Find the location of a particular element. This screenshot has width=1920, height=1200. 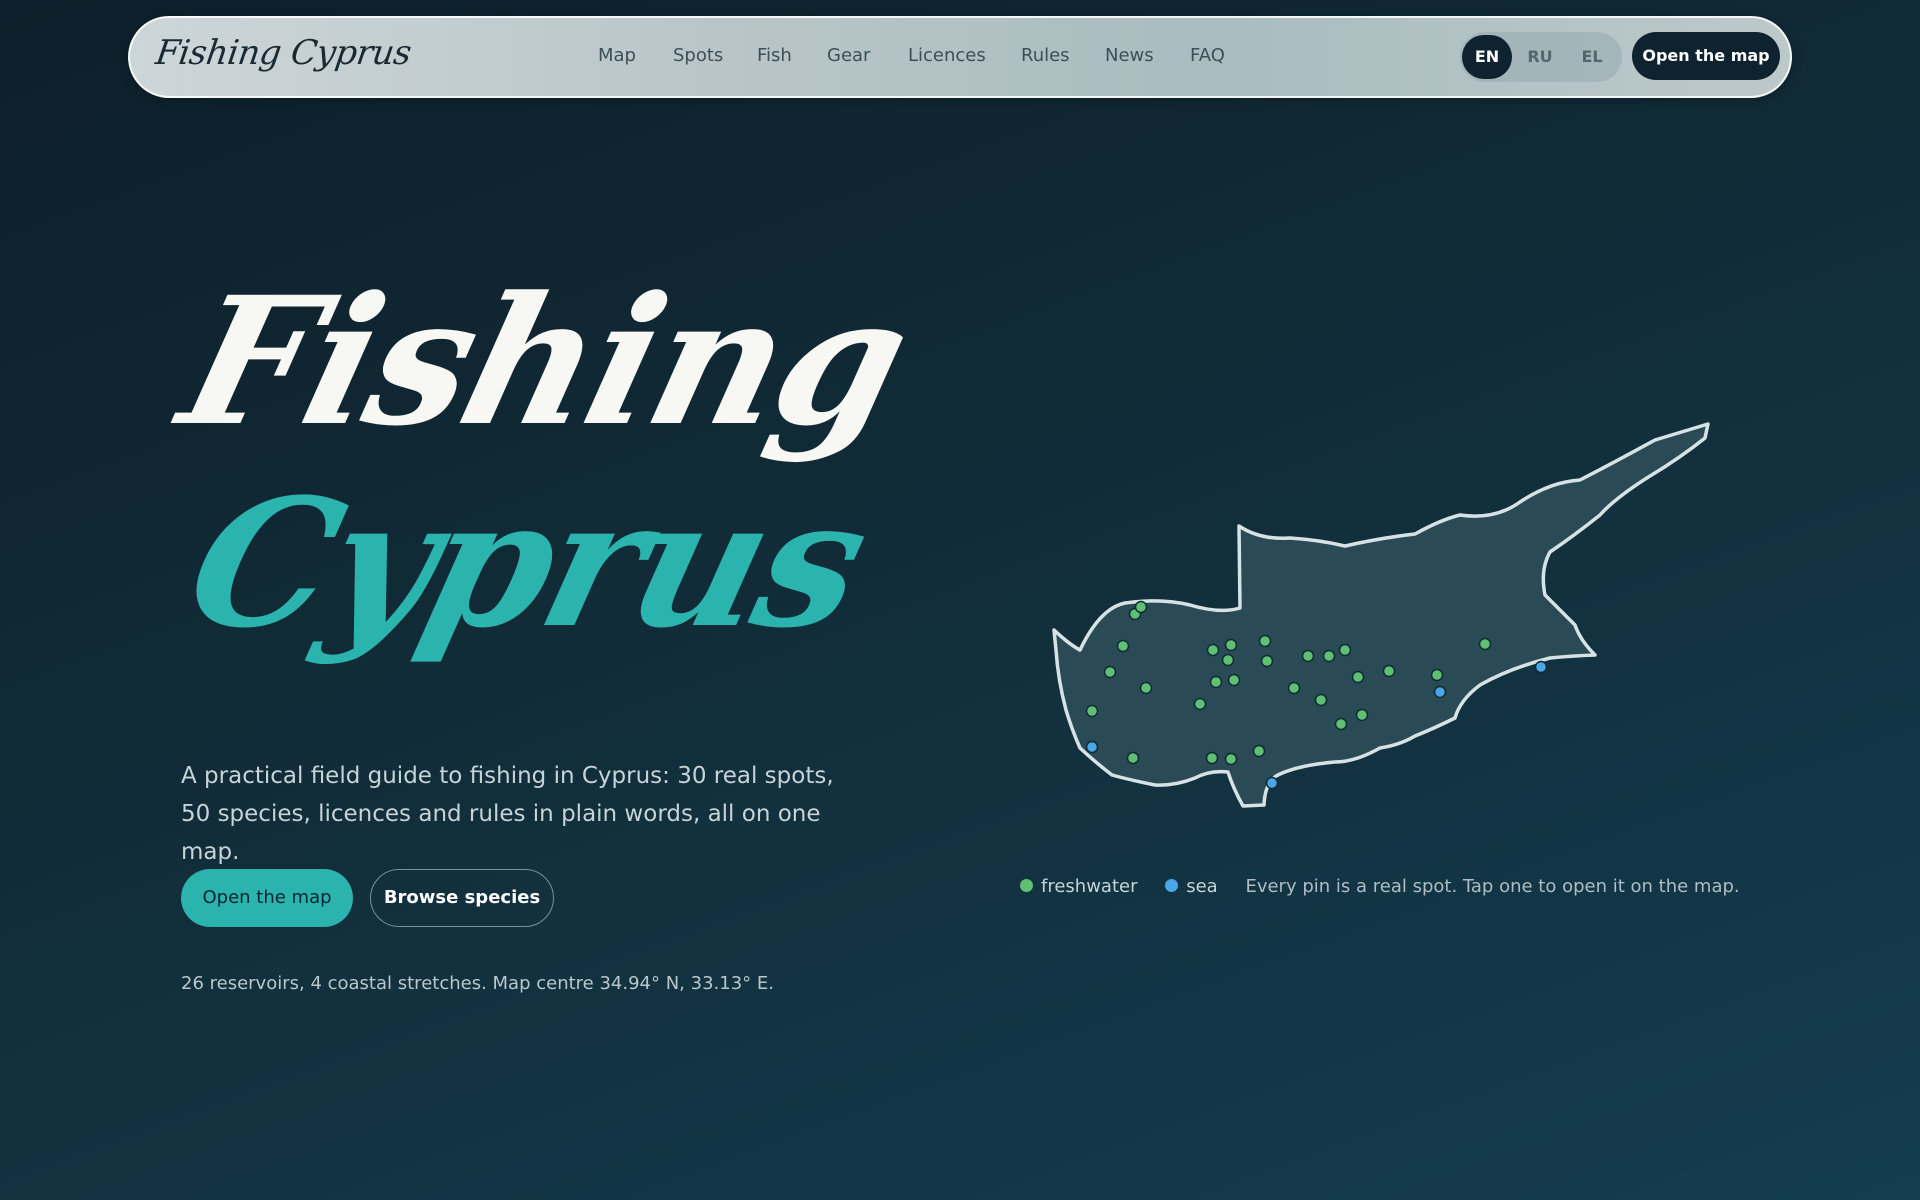

legend-sea: sea is located at coordinates (1191, 886).